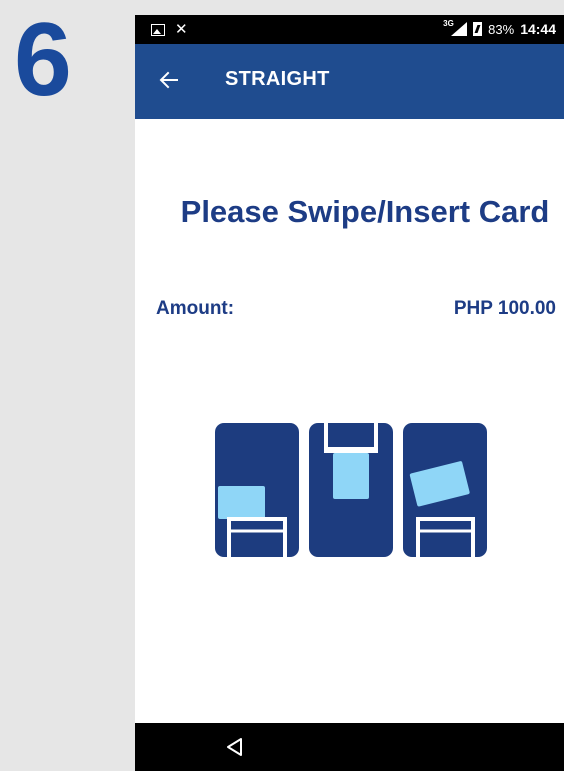 Image resolution: width=564 pixels, height=771 pixels. What do you see at coordinates (501, 29) in the screenshot?
I see `battery-percent: 83%` at bounding box center [501, 29].